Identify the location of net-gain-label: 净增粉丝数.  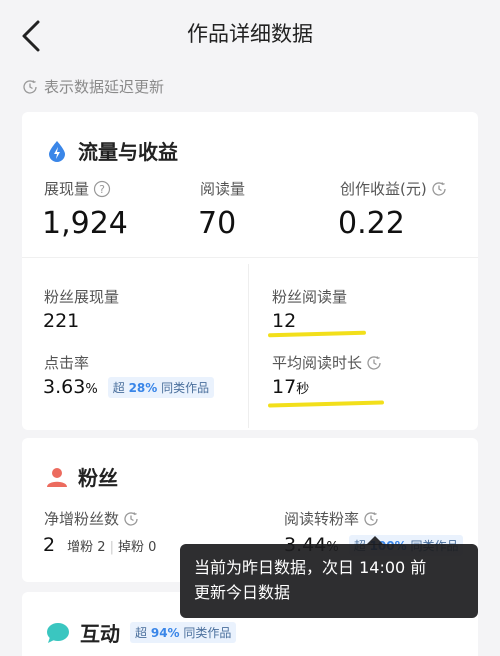
(91, 518).